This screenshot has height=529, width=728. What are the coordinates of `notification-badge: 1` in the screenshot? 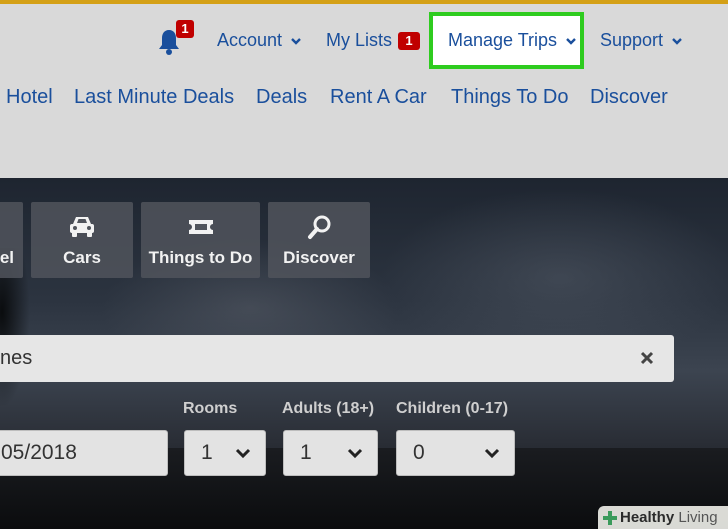 It's located at (185, 29).